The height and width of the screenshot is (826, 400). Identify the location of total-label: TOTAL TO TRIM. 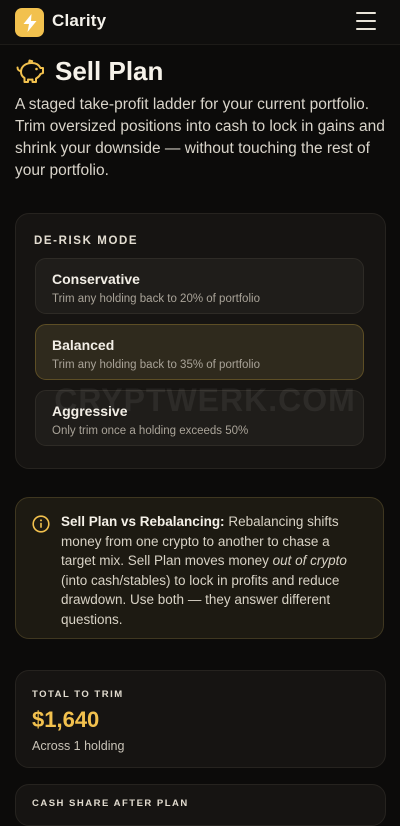
(78, 694).